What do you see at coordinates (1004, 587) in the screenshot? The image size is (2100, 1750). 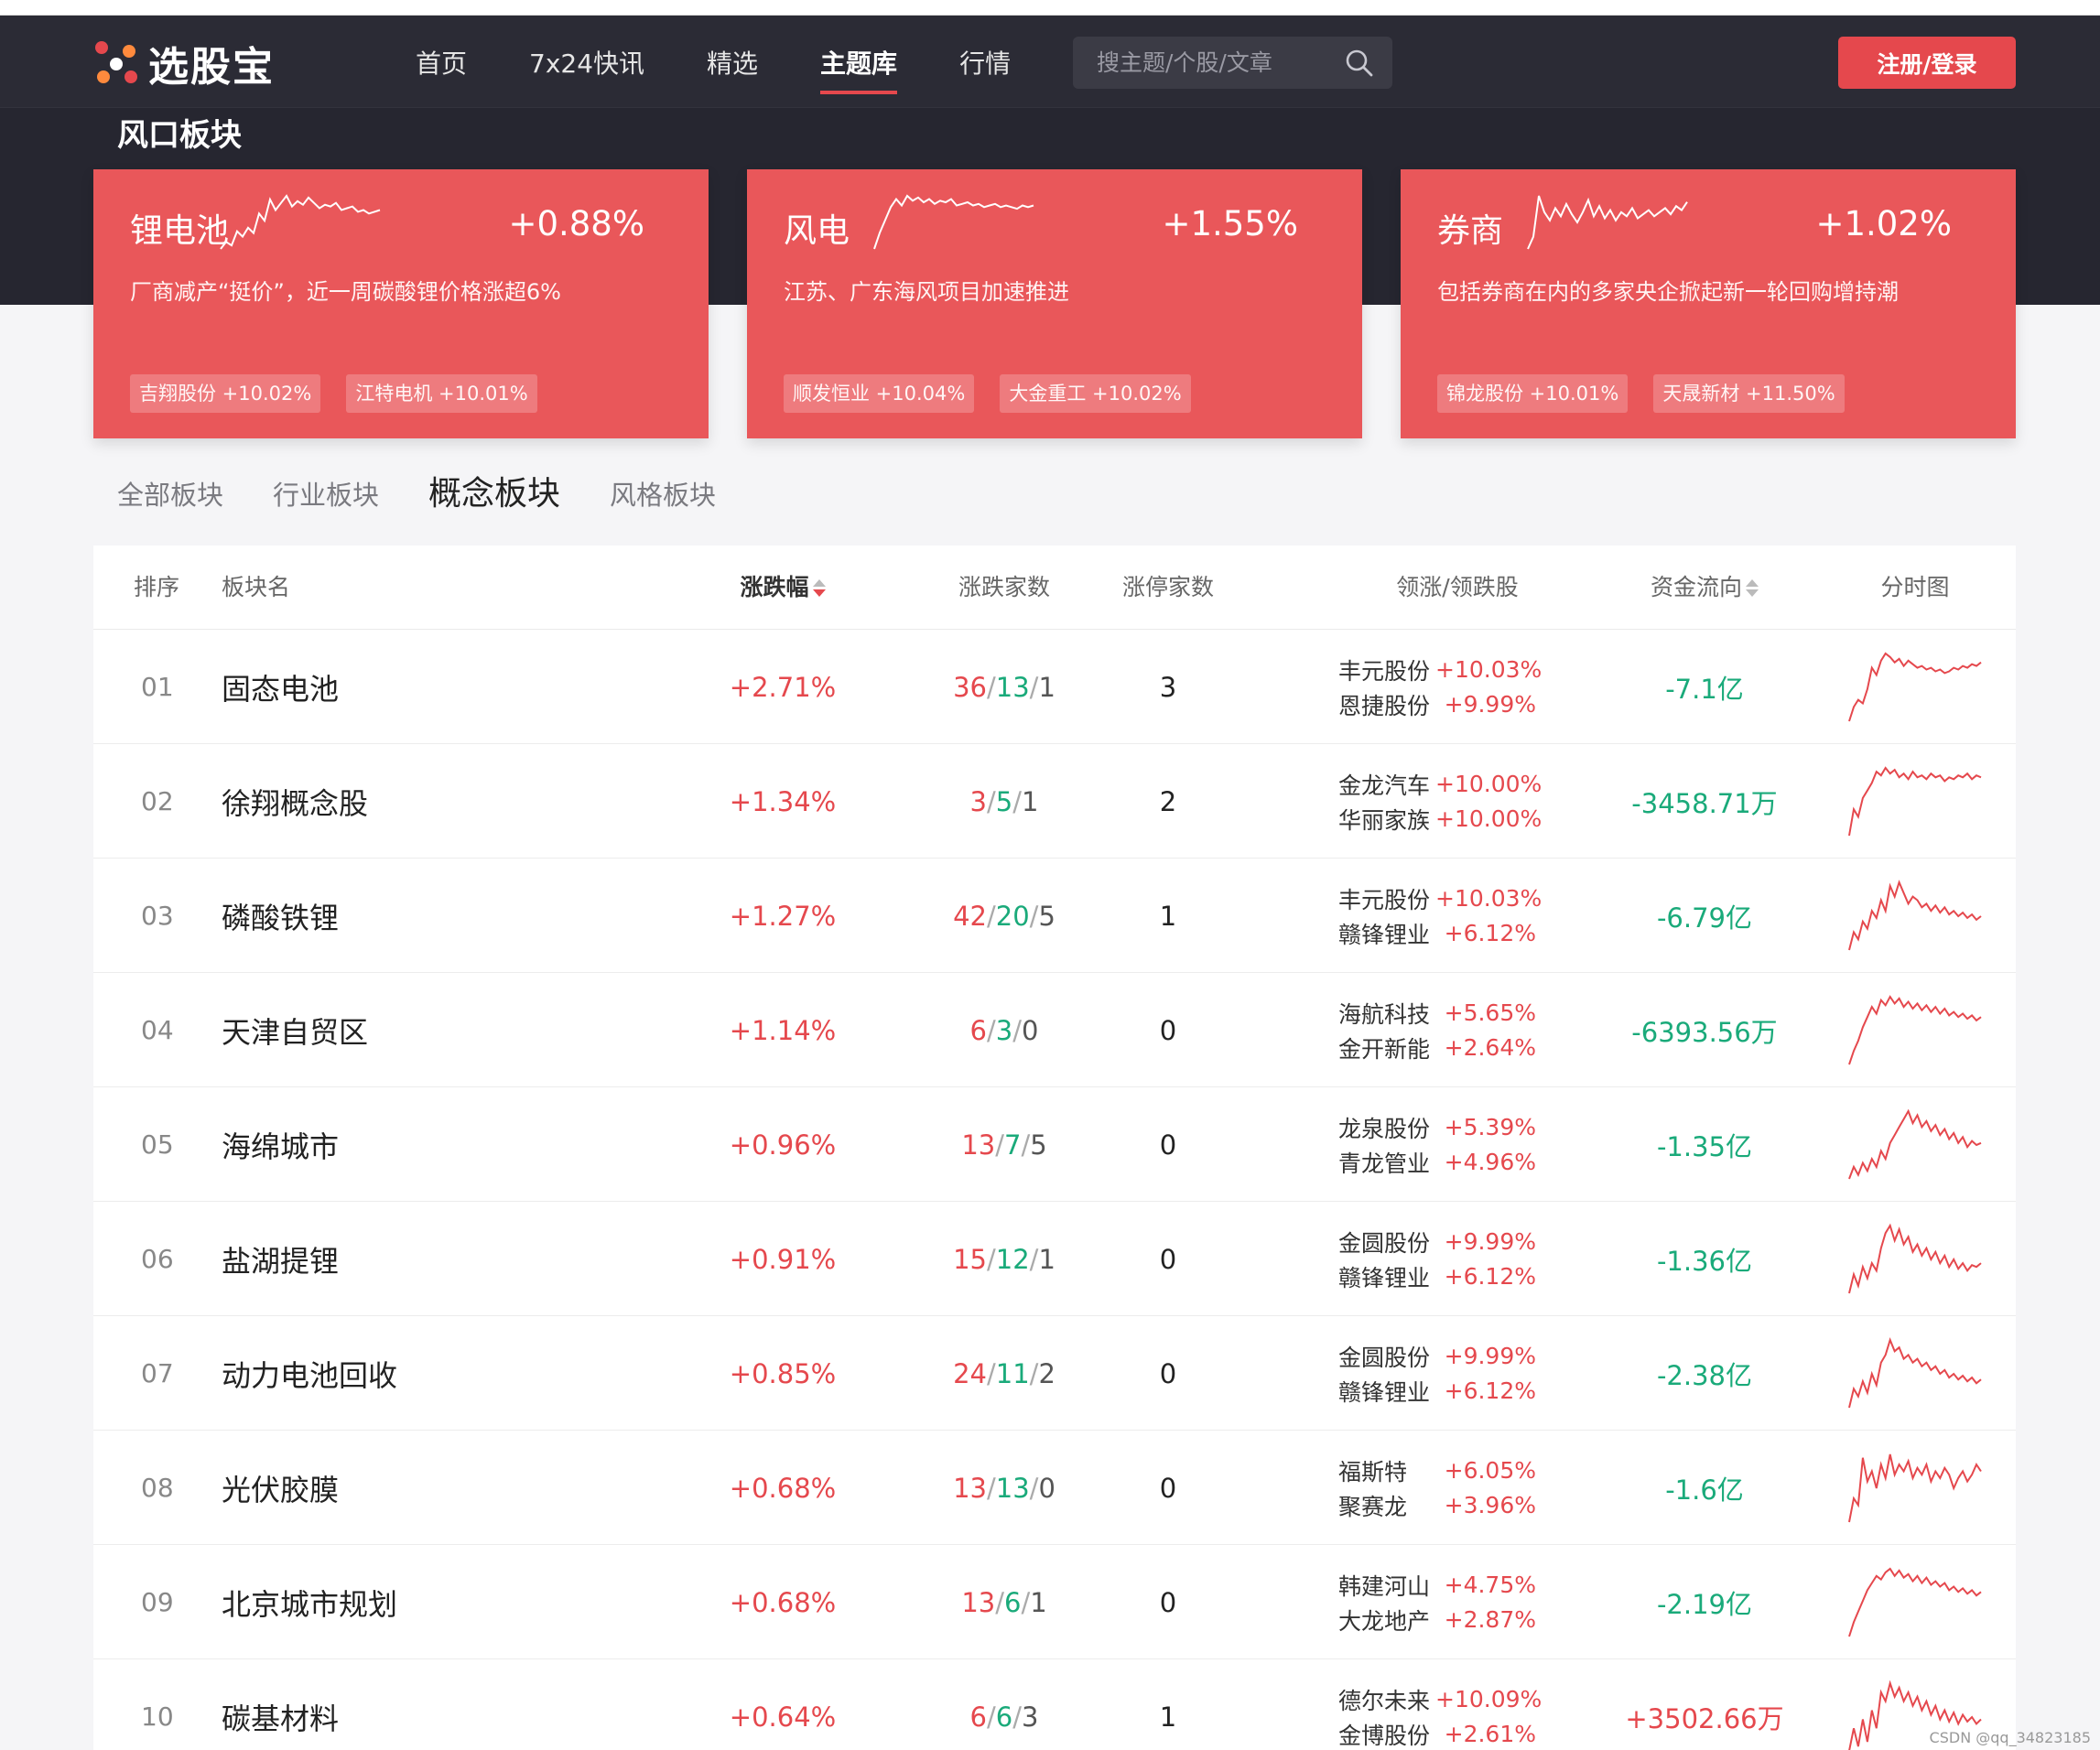 I see `header-counts: 涨跌家数` at bounding box center [1004, 587].